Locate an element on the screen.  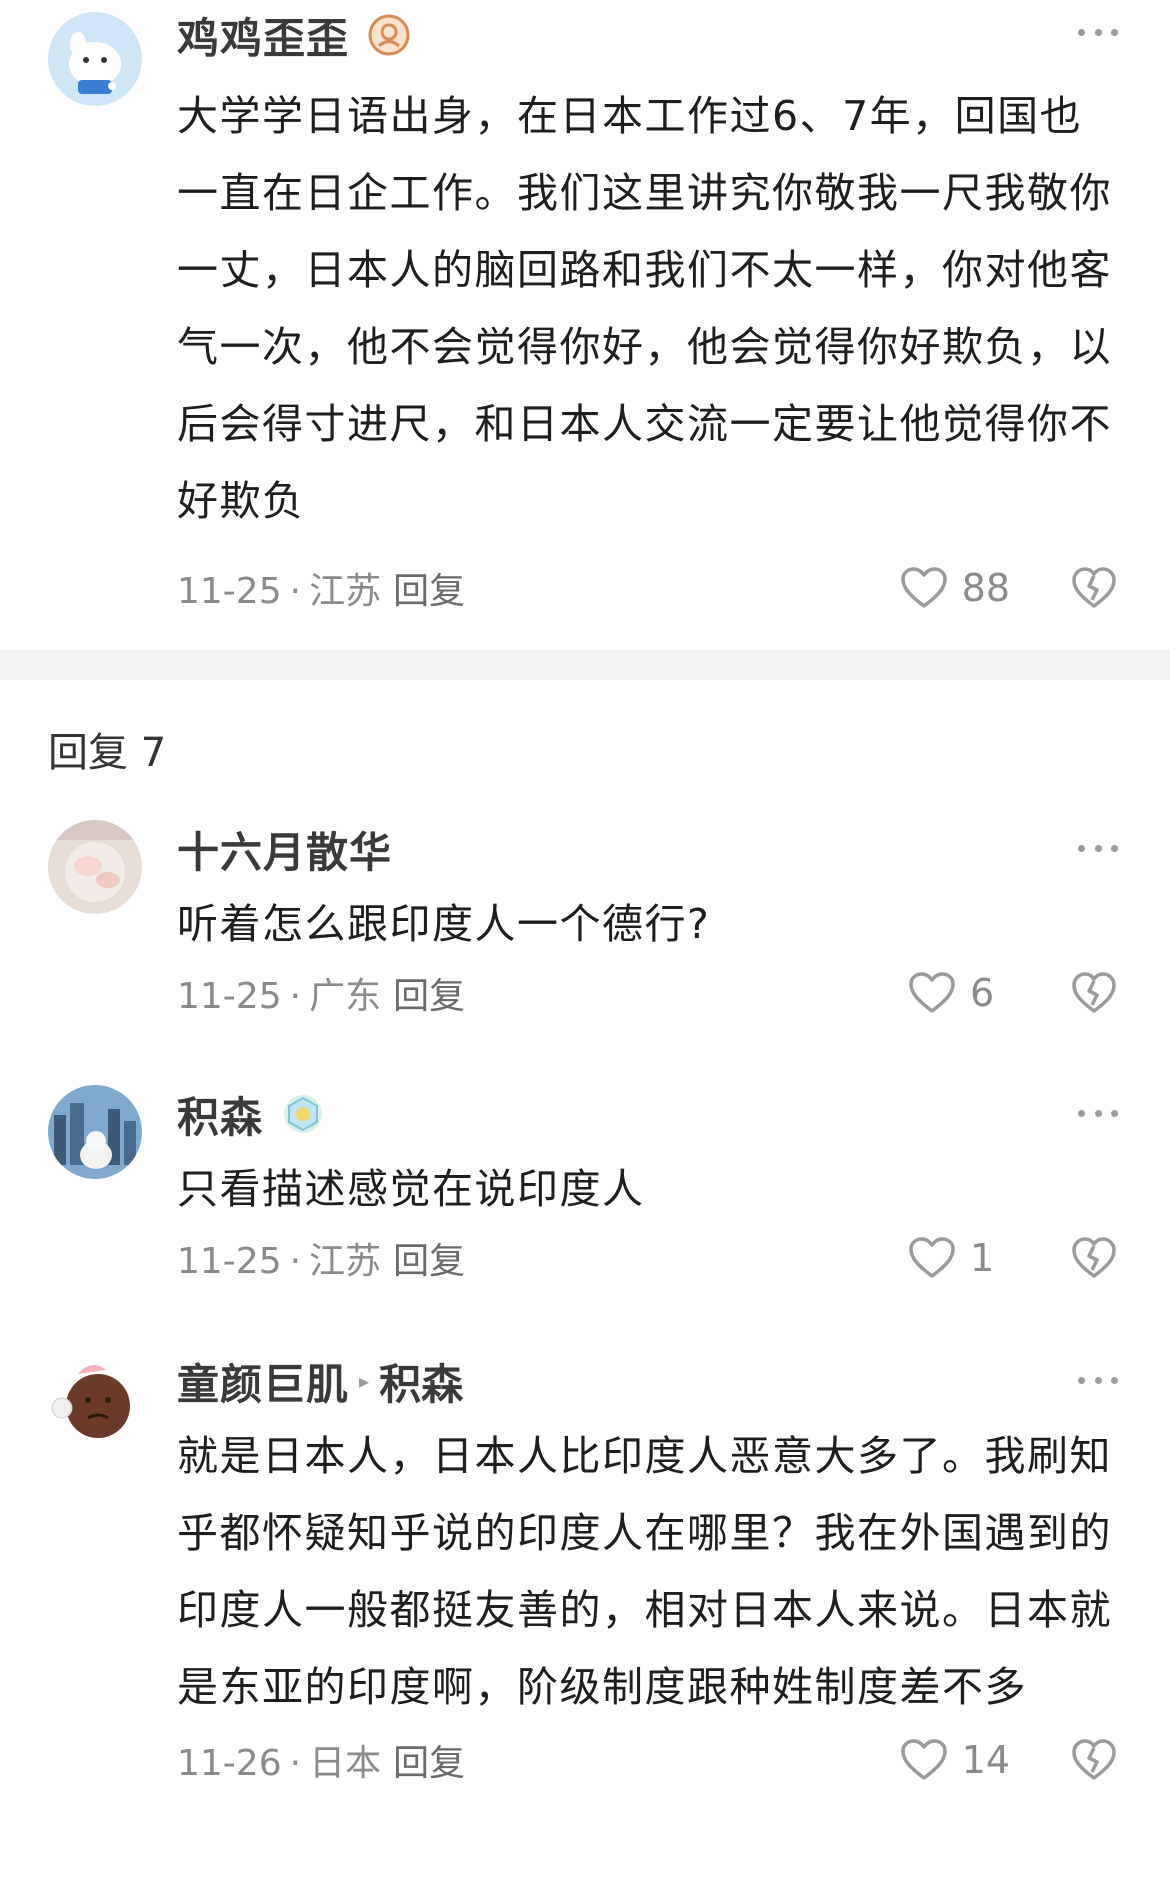
like-button: 1 is located at coordinates (959, 1258).